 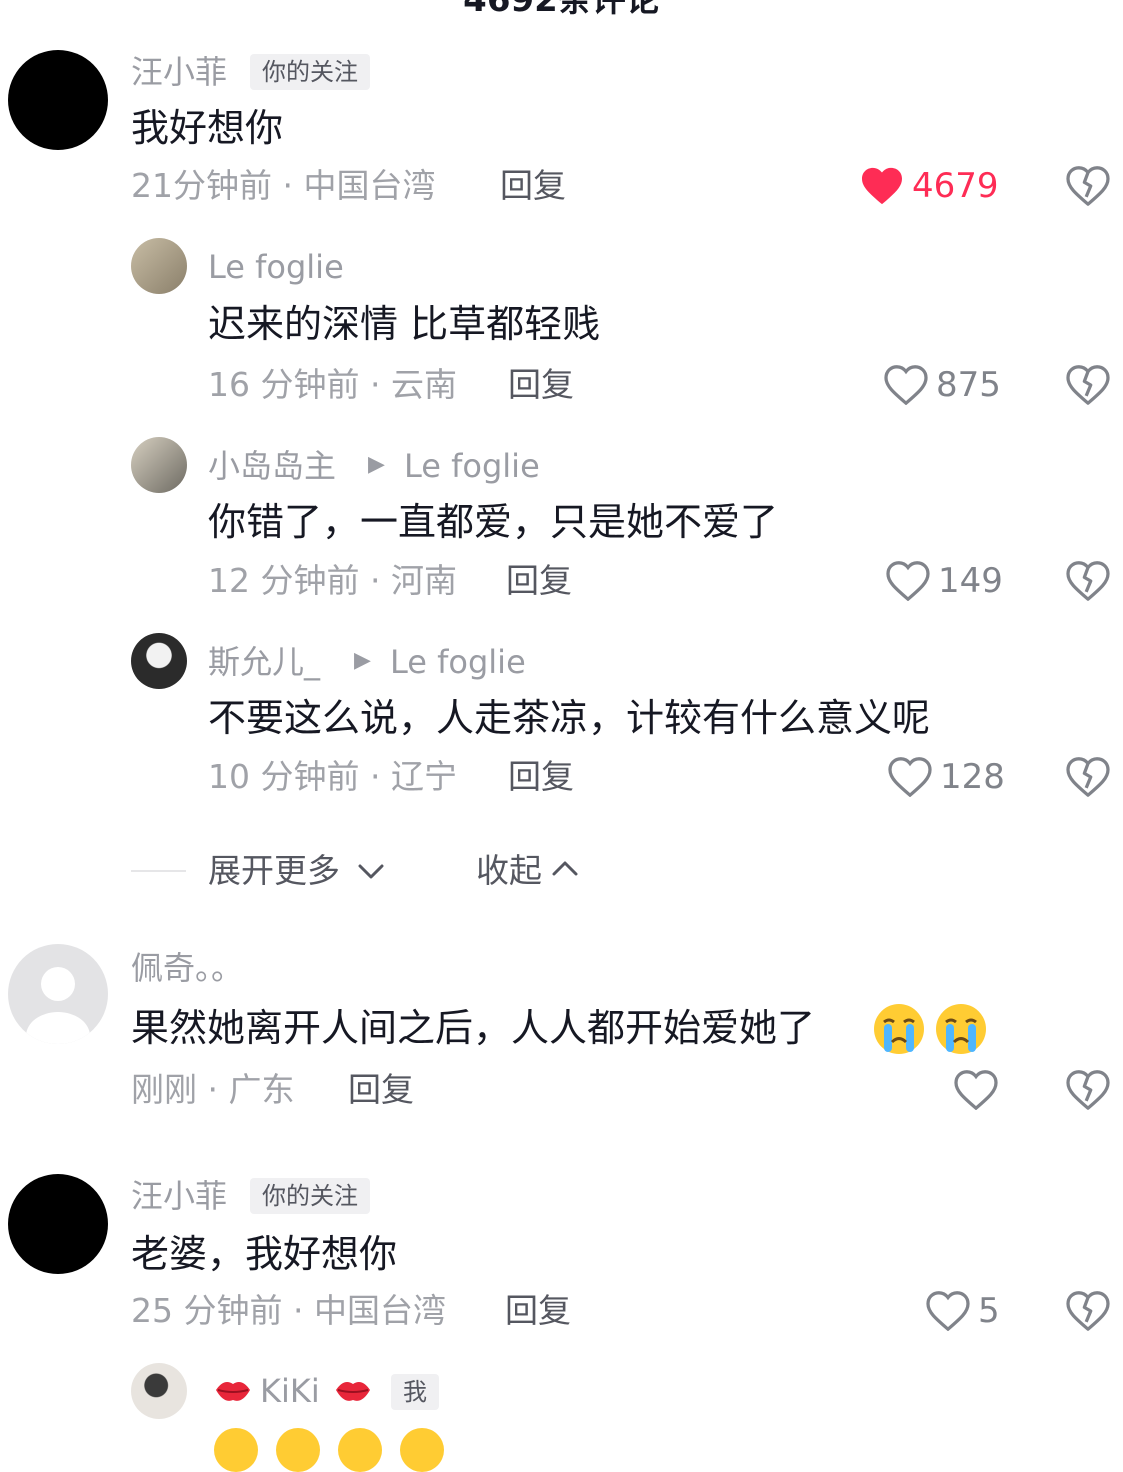 What do you see at coordinates (283, 185) in the screenshot?
I see `comment-time-location: 21分钟前 · 中国台湾` at bounding box center [283, 185].